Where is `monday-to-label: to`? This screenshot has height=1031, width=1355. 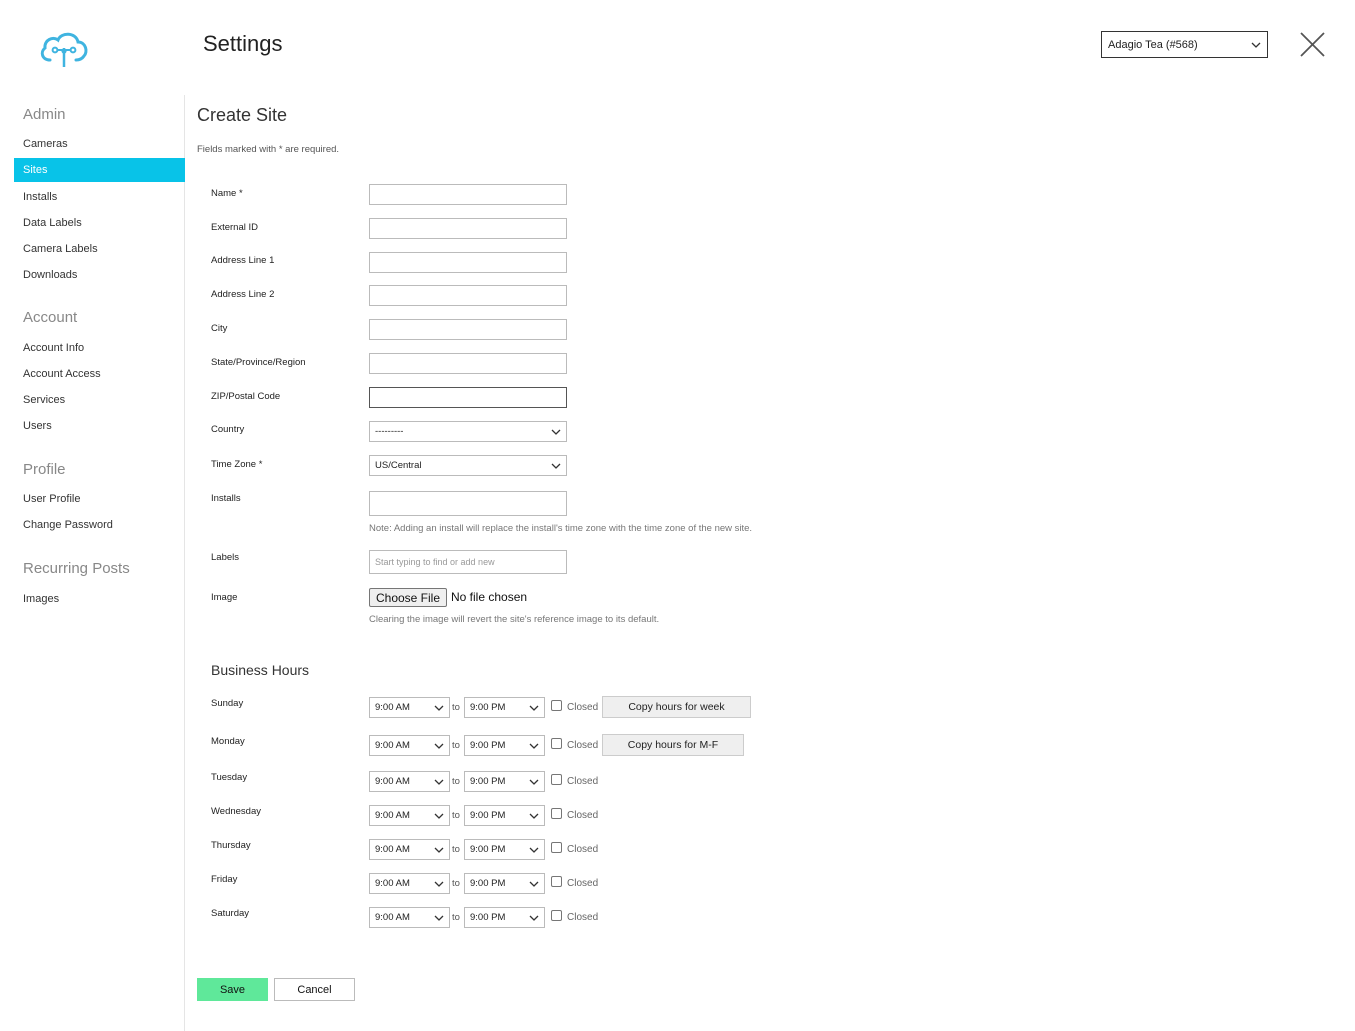
monday-to-label: to is located at coordinates (456, 745).